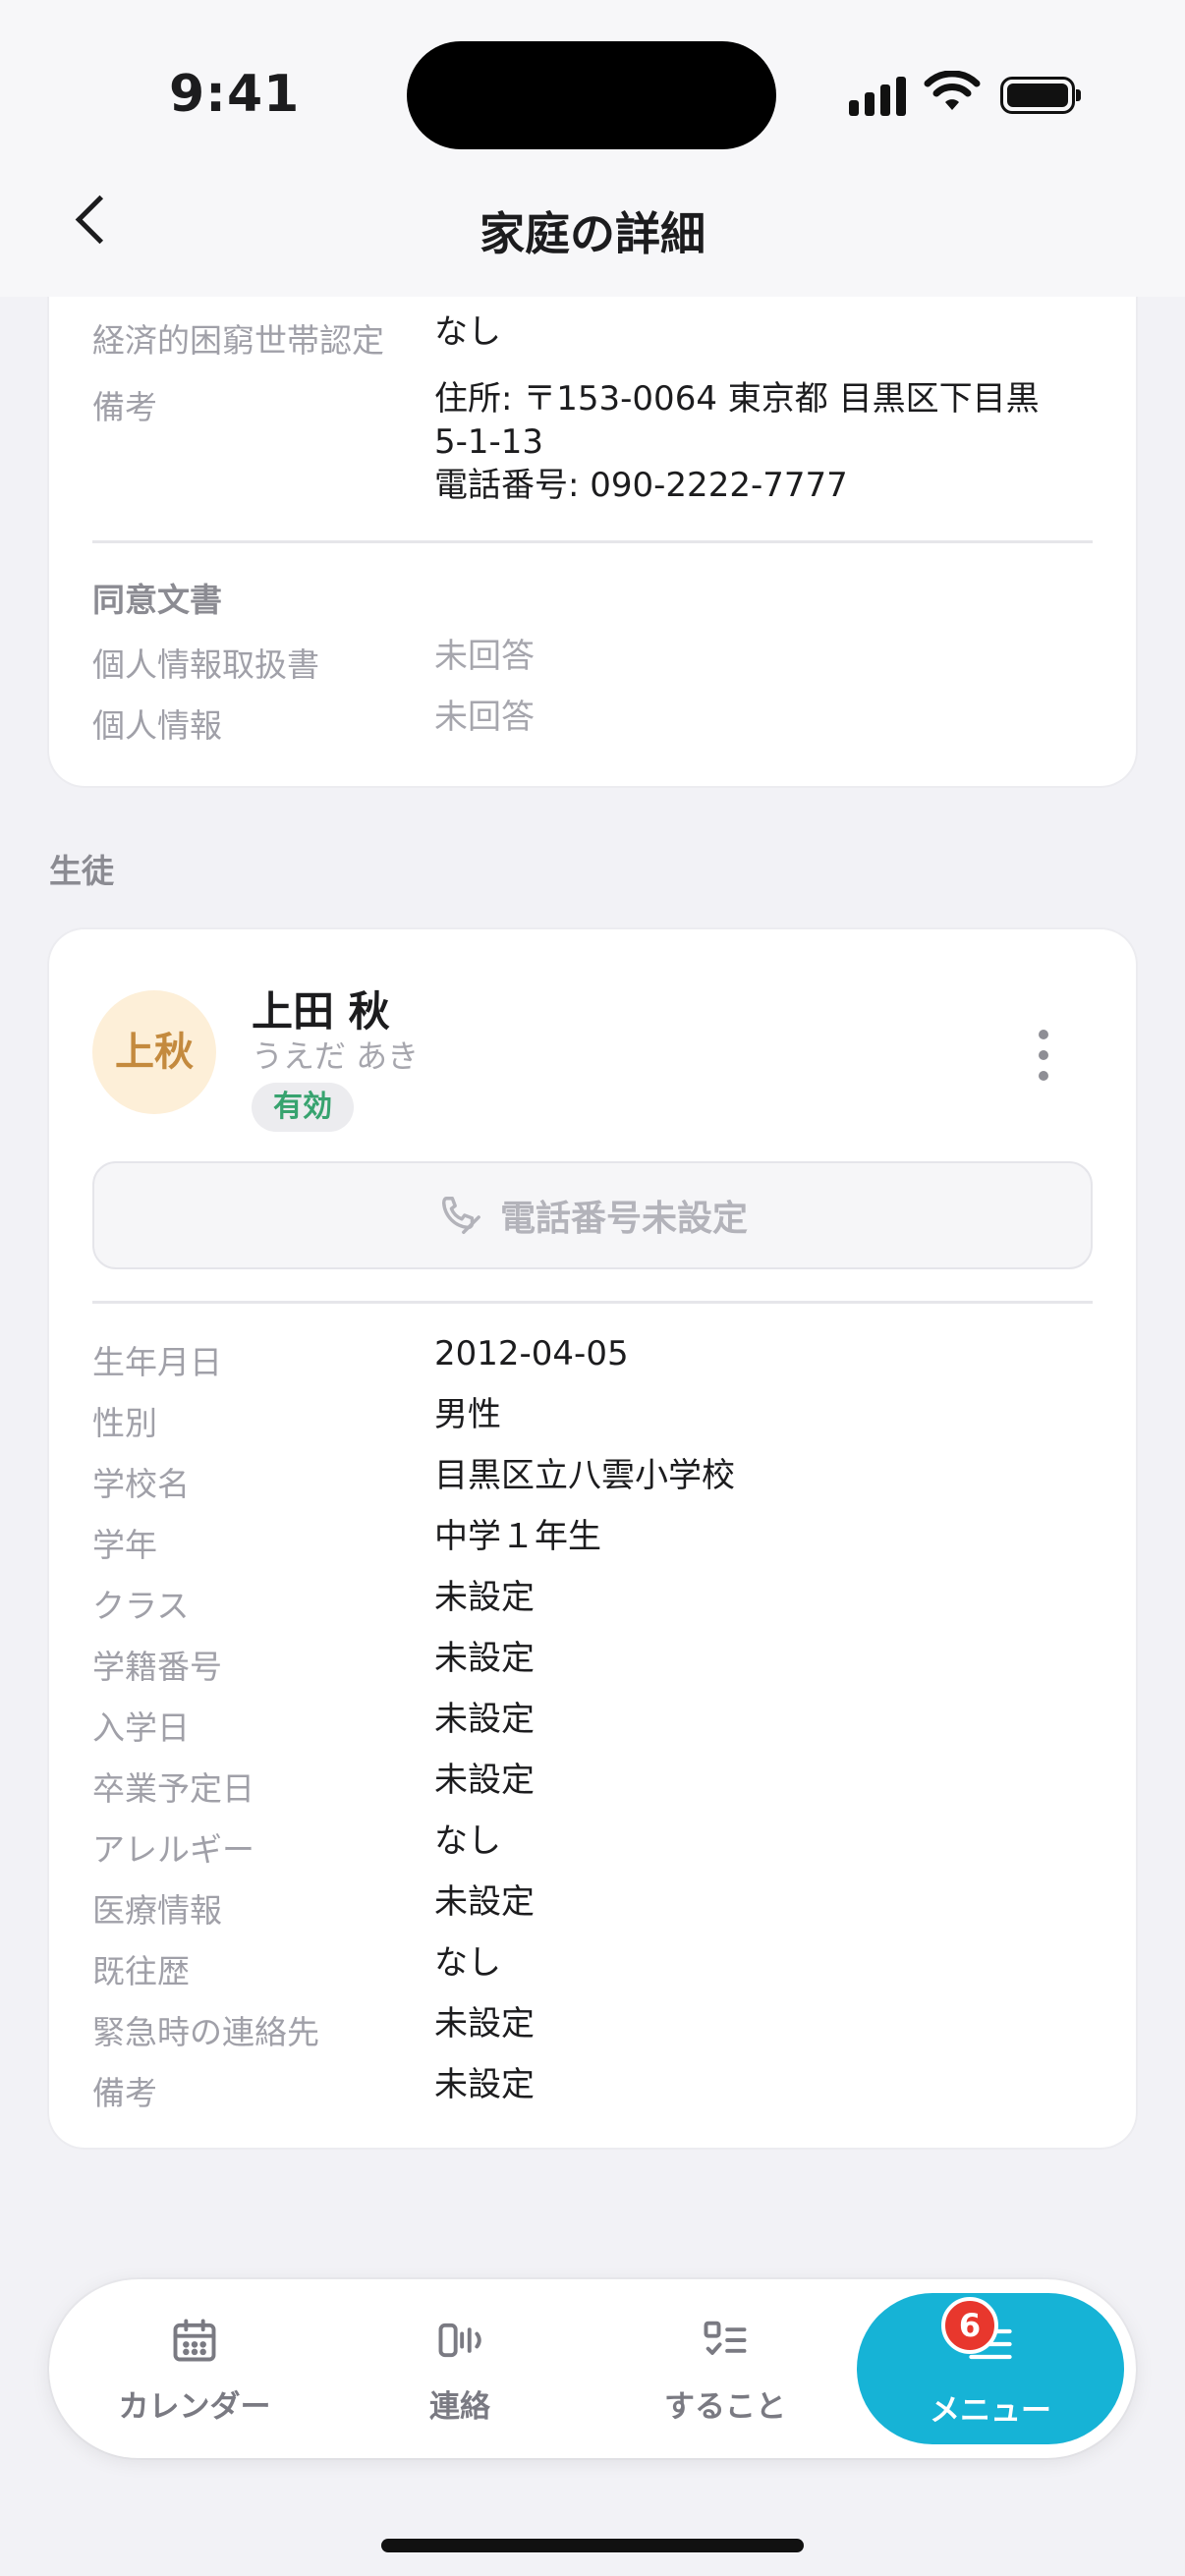 The width and height of the screenshot is (1185, 2576). Describe the element at coordinates (991, 2411) in the screenshot. I see `tab-label: メニュー` at that location.